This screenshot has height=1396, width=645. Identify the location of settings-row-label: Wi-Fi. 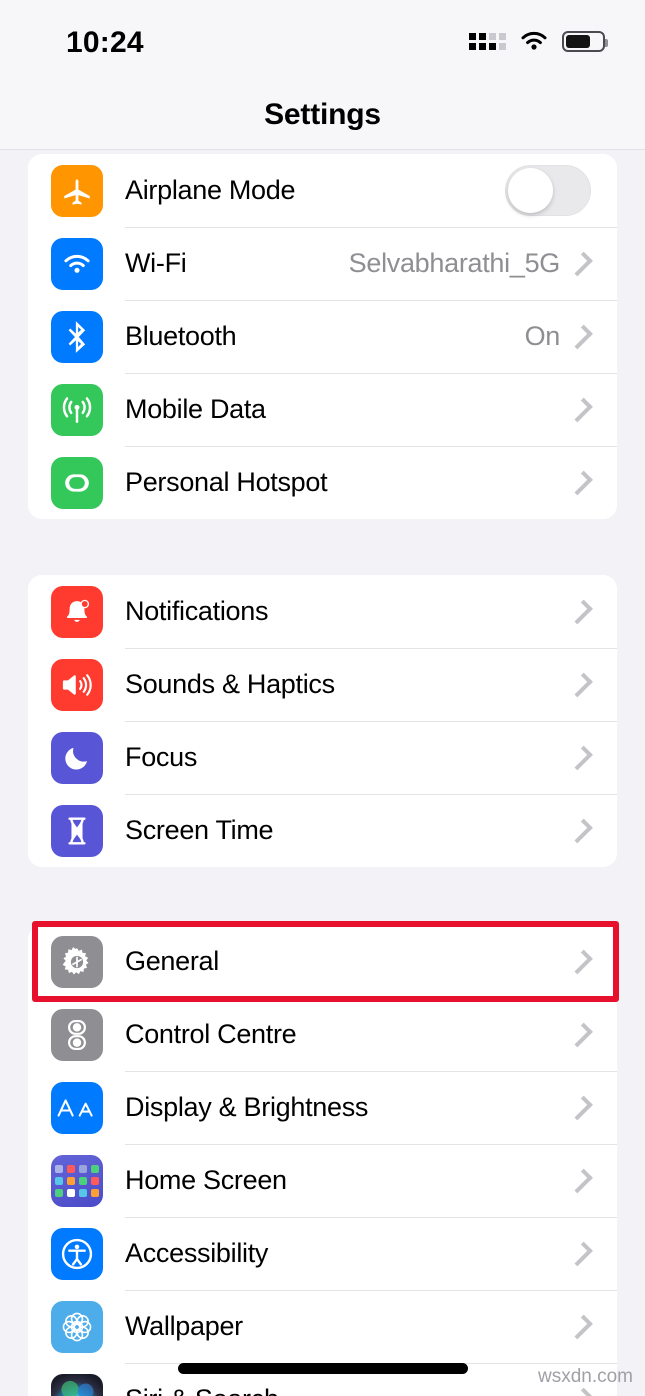
(156, 263).